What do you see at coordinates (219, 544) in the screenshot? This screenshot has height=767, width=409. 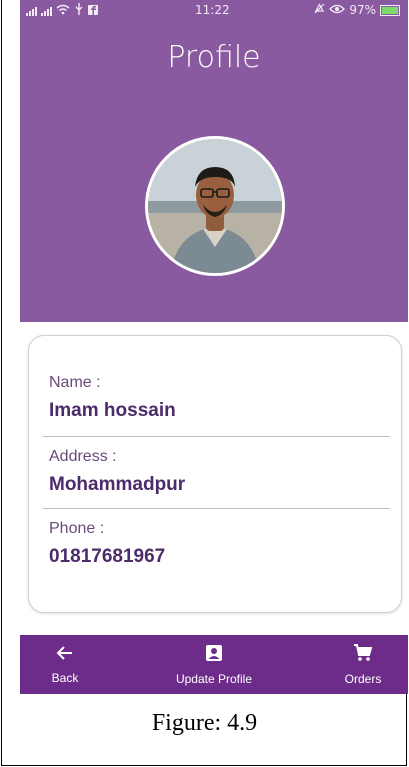 I see `phone-field: Phone : 01817681967` at bounding box center [219, 544].